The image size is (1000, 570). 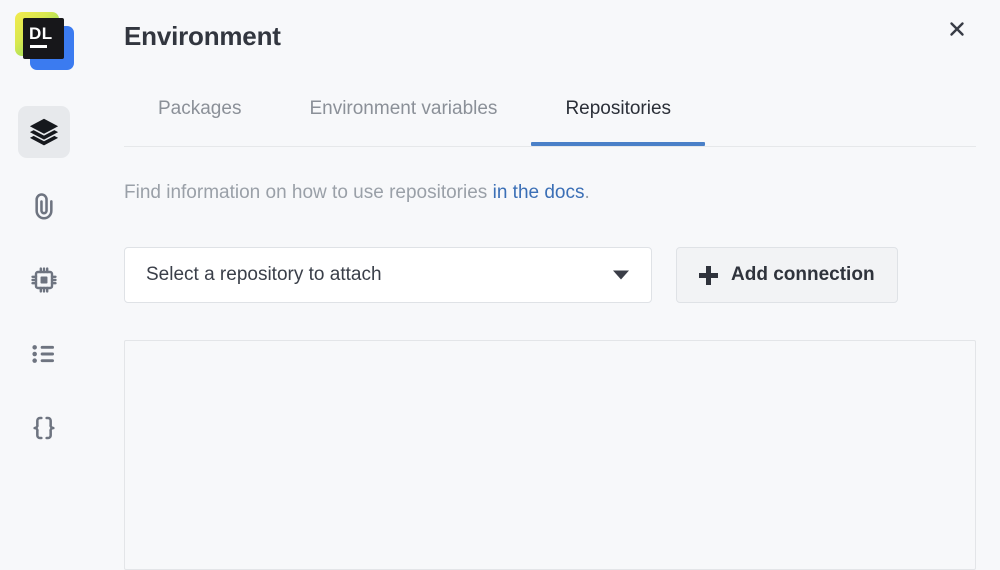 I want to click on close-icon, so click(x=957, y=31).